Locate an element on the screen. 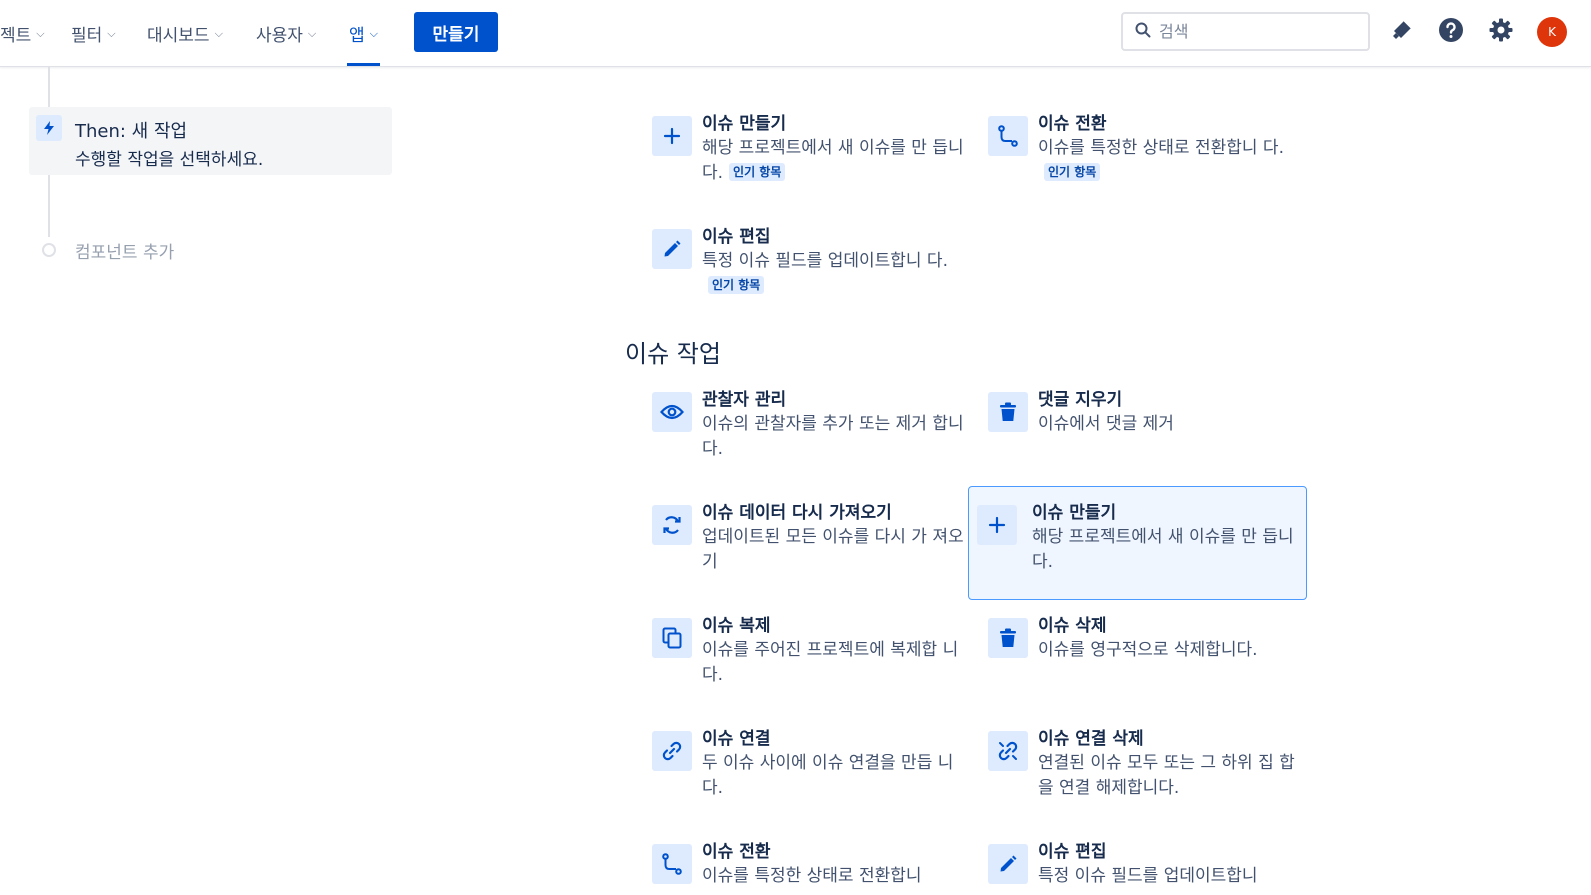 Image resolution: width=1591 pixels, height=895 pixels. card-description: 특정 이슈 필드를 업데이트합니 is located at coordinates (1148, 876).